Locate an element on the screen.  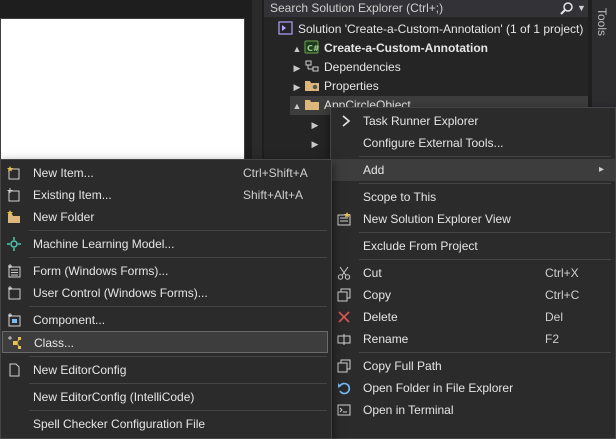
menu-item-open-folder: Open Folder in File Explorer is located at coordinates (473, 388).